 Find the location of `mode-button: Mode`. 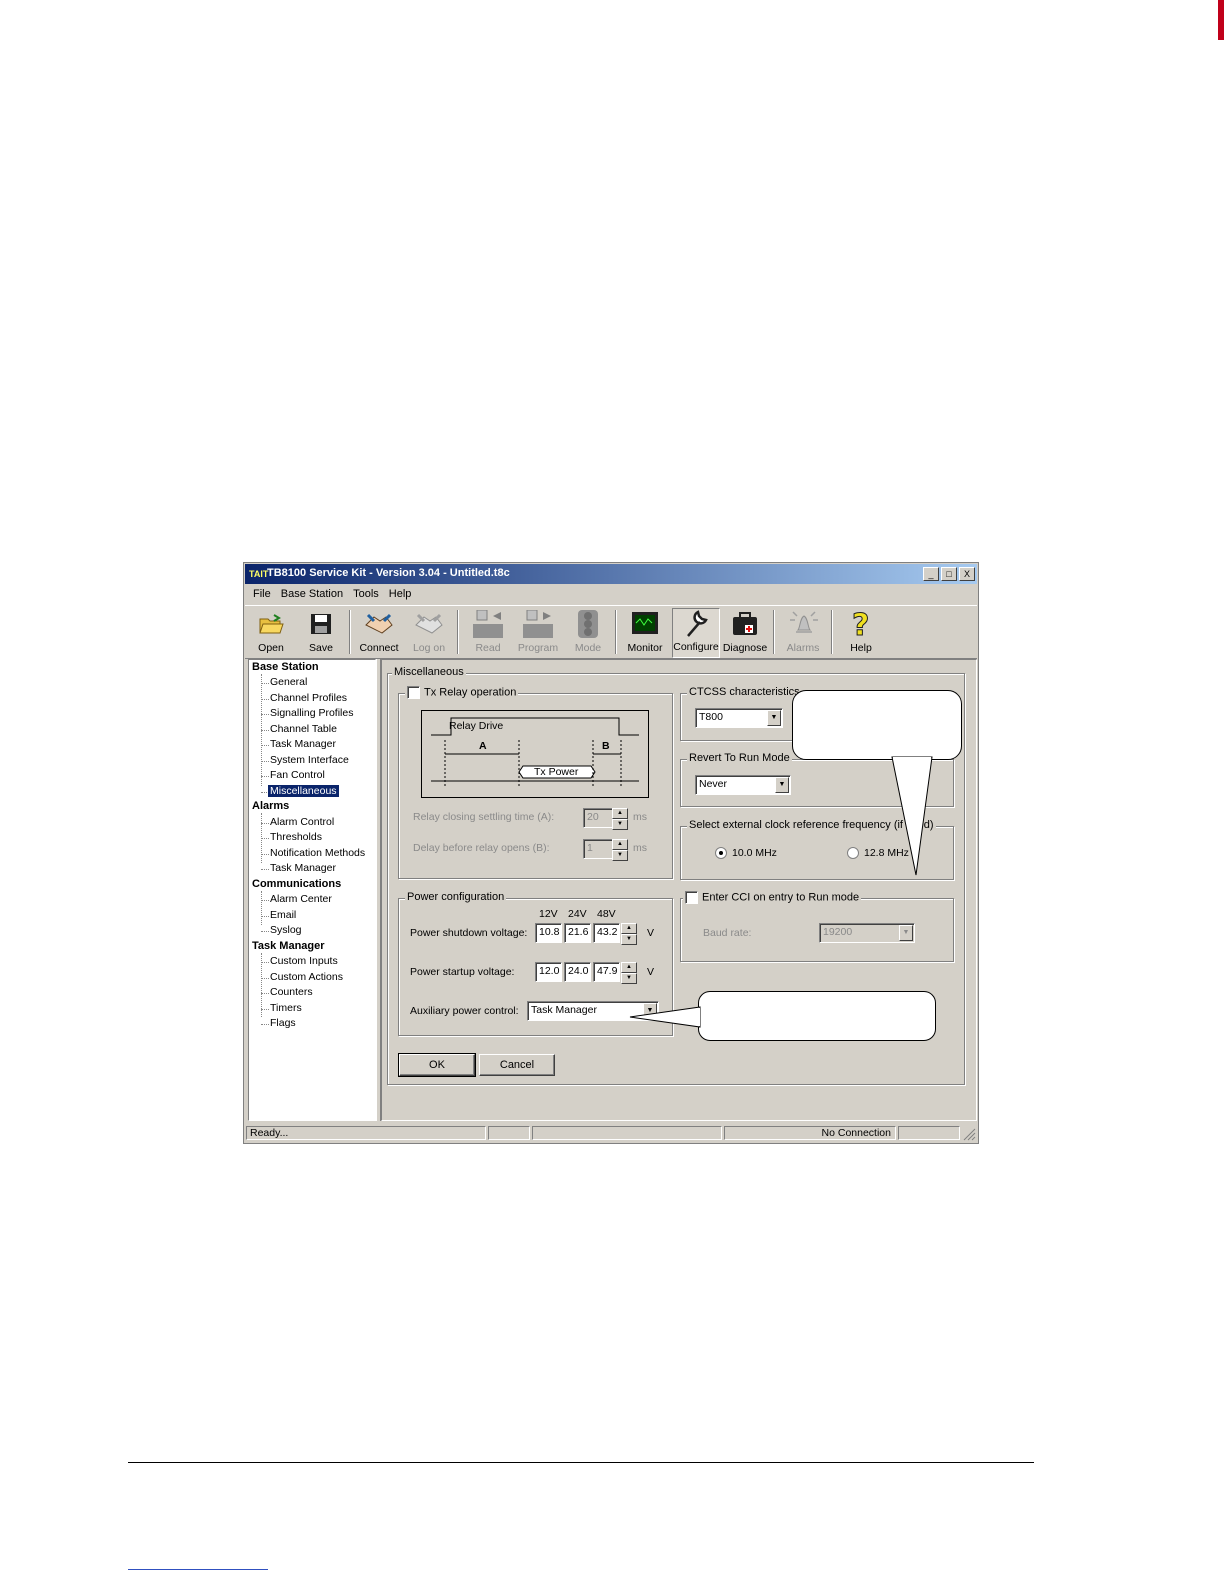

mode-button: Mode is located at coordinates (588, 633).